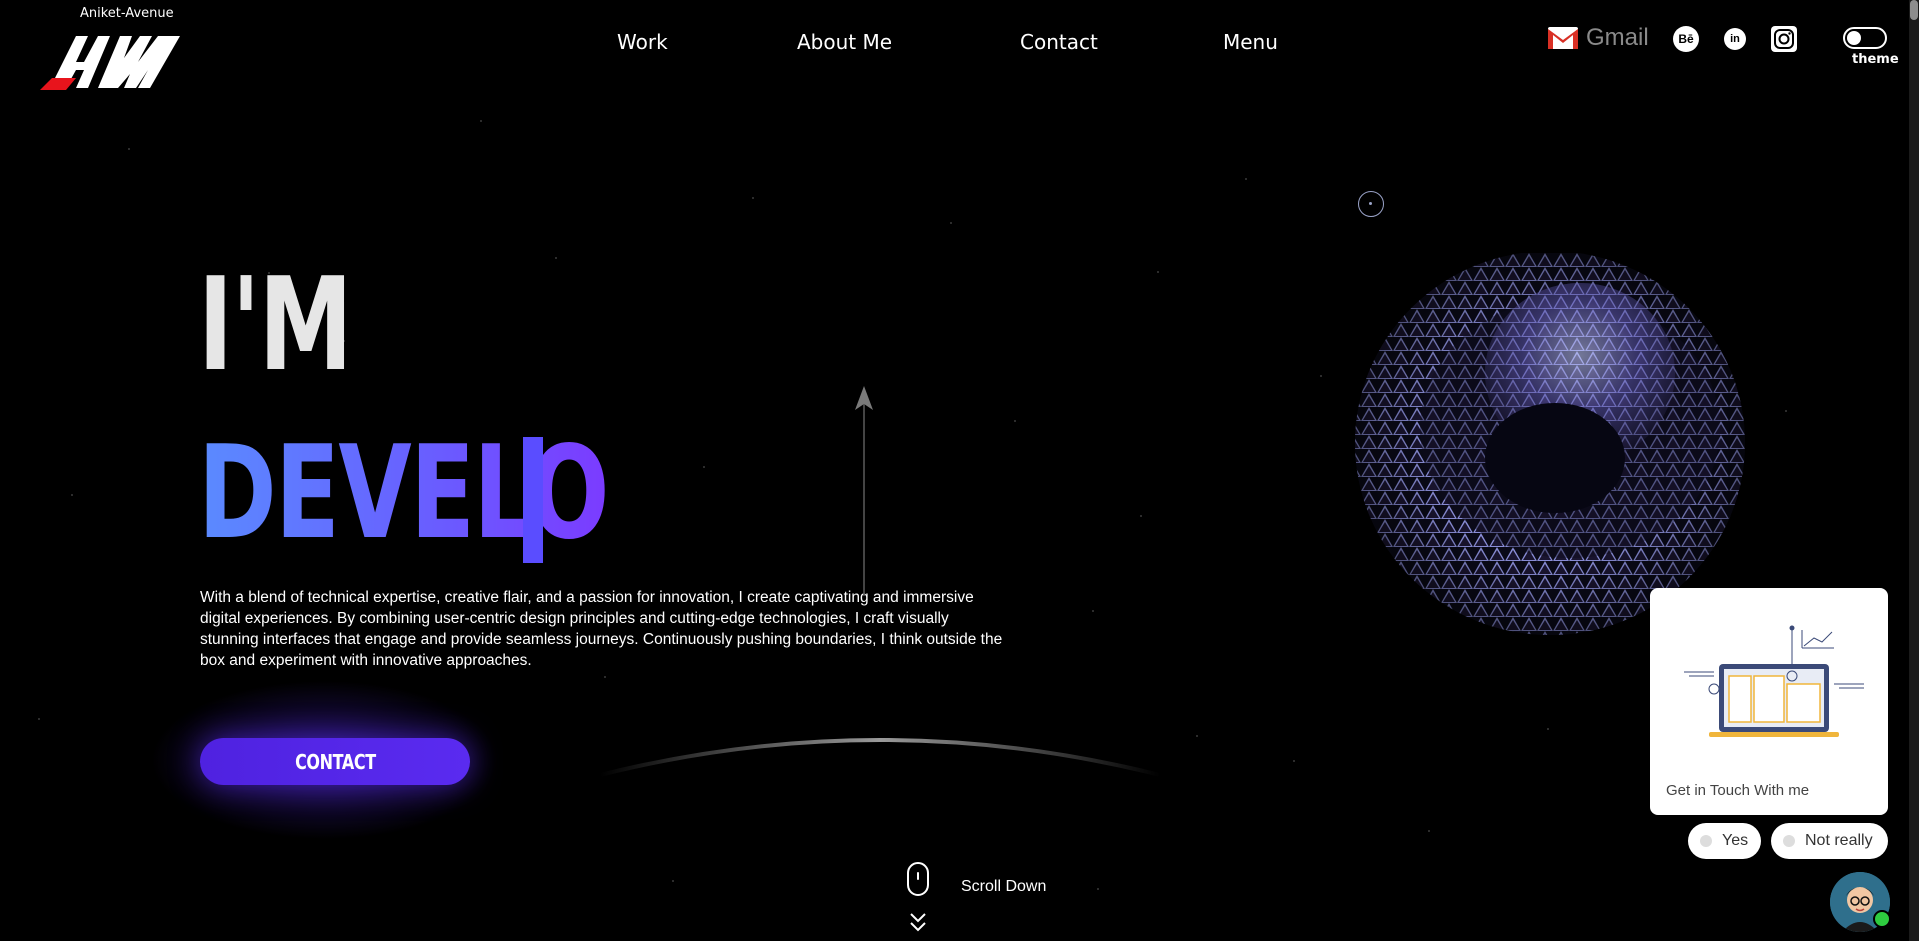  Describe the element at coordinates (533, 500) in the screenshot. I see `typing-caret` at that location.